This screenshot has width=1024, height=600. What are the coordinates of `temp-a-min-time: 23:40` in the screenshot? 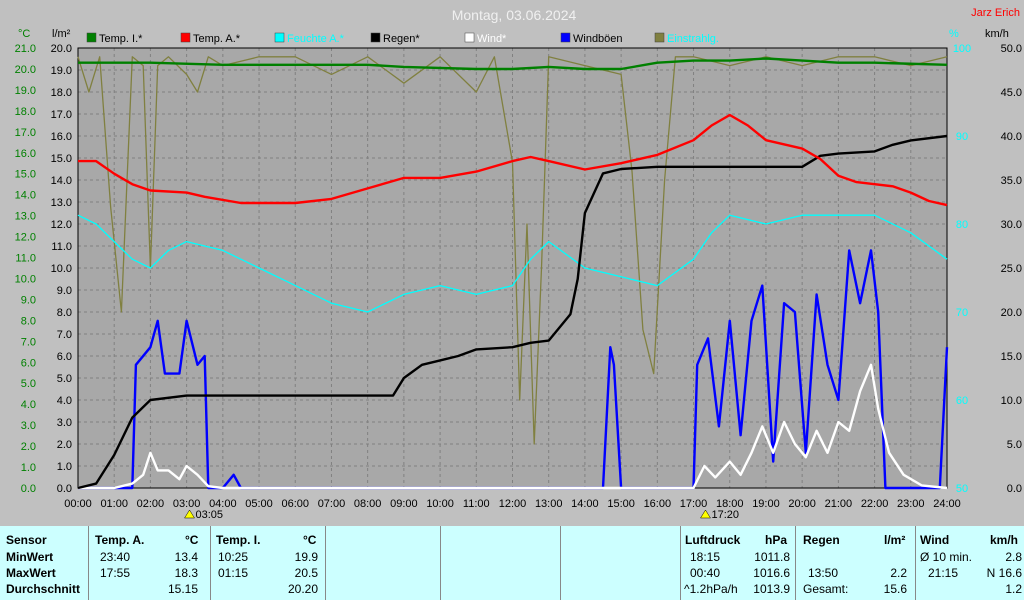 It's located at (115, 557).